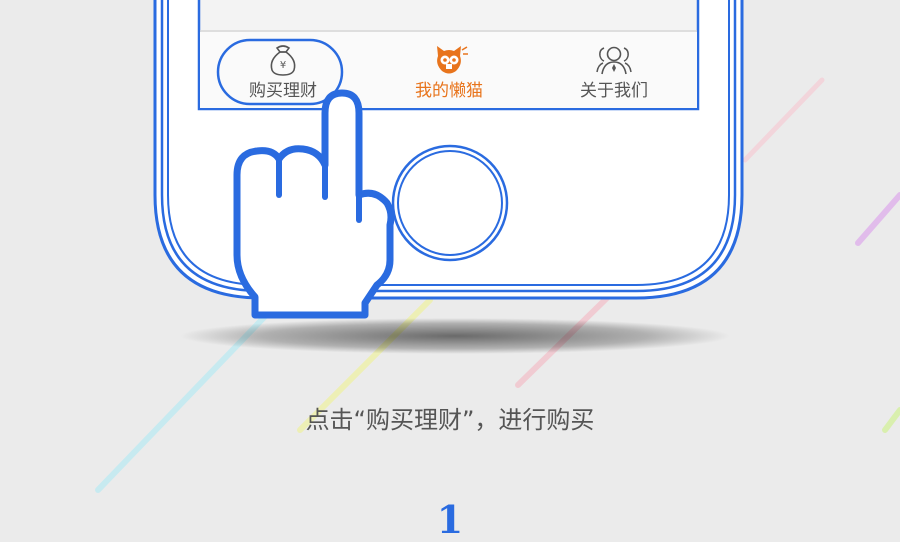  What do you see at coordinates (455, 336) in the screenshot?
I see `phone-shadow` at bounding box center [455, 336].